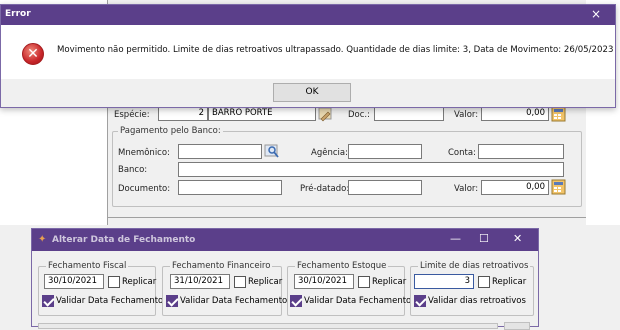  What do you see at coordinates (359, 115) in the screenshot?
I see `doc-label: Doc.:` at bounding box center [359, 115].